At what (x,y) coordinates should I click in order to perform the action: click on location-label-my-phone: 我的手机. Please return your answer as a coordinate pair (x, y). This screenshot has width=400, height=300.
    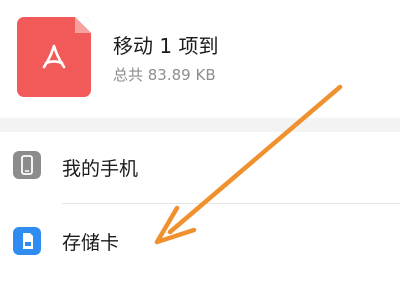
    Looking at the image, I should click on (100, 169).